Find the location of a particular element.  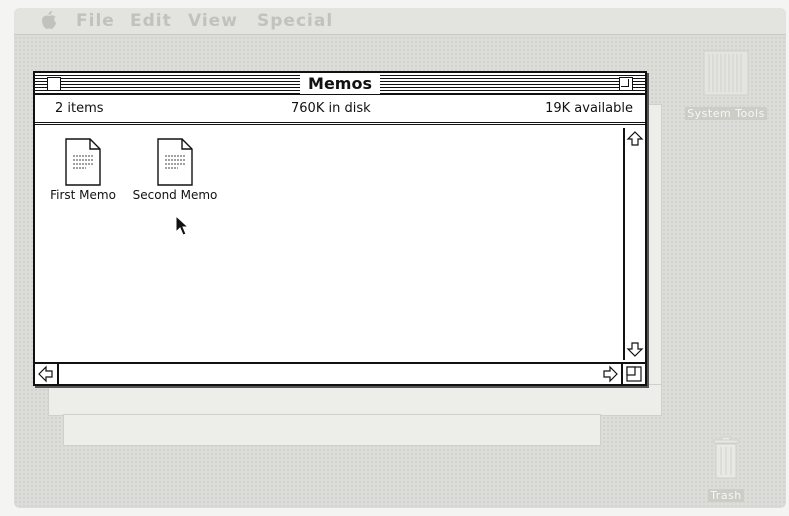

scroll-left-arrow-icon is located at coordinates (46, 374).